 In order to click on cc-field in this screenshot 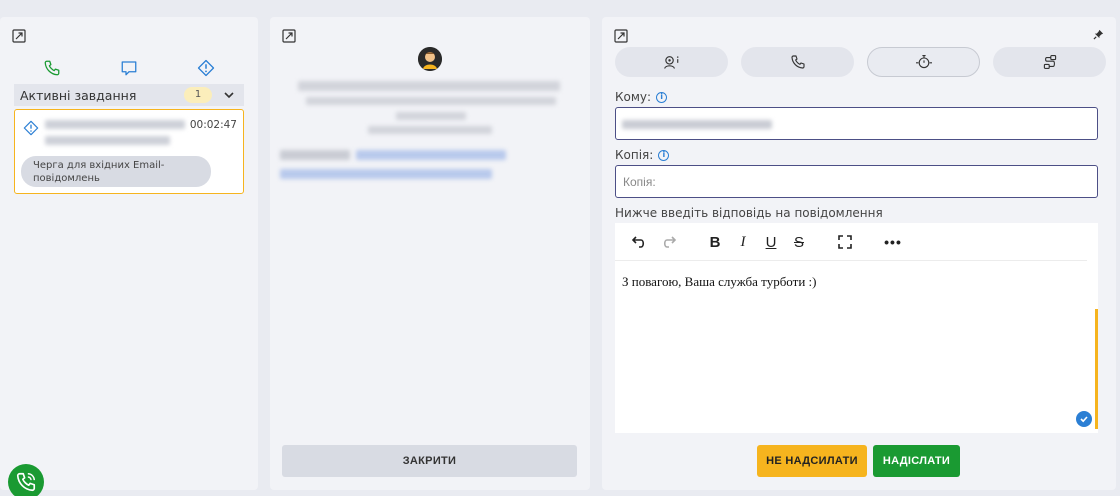, I will do `click(856, 181)`.